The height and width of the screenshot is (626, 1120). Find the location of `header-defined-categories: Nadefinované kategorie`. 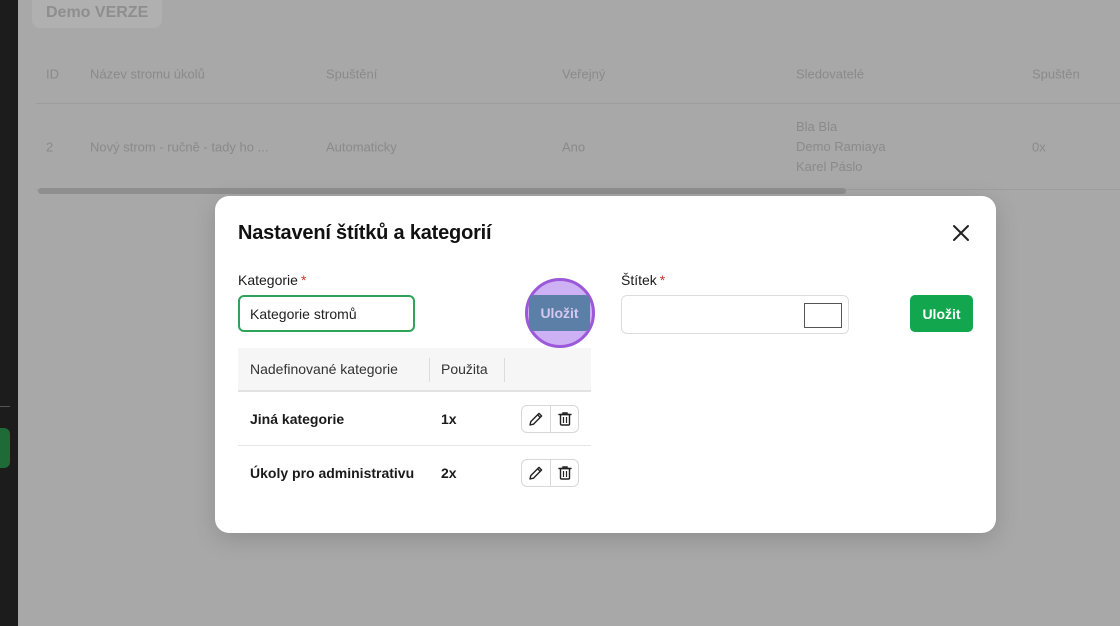

header-defined-categories: Nadefinované kategorie is located at coordinates (324, 369).